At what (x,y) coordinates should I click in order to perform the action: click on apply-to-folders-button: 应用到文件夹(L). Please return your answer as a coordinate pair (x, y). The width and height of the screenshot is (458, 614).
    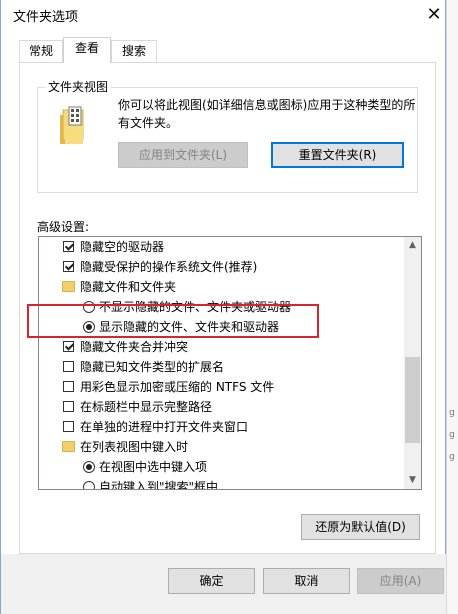
    Looking at the image, I should click on (183, 155).